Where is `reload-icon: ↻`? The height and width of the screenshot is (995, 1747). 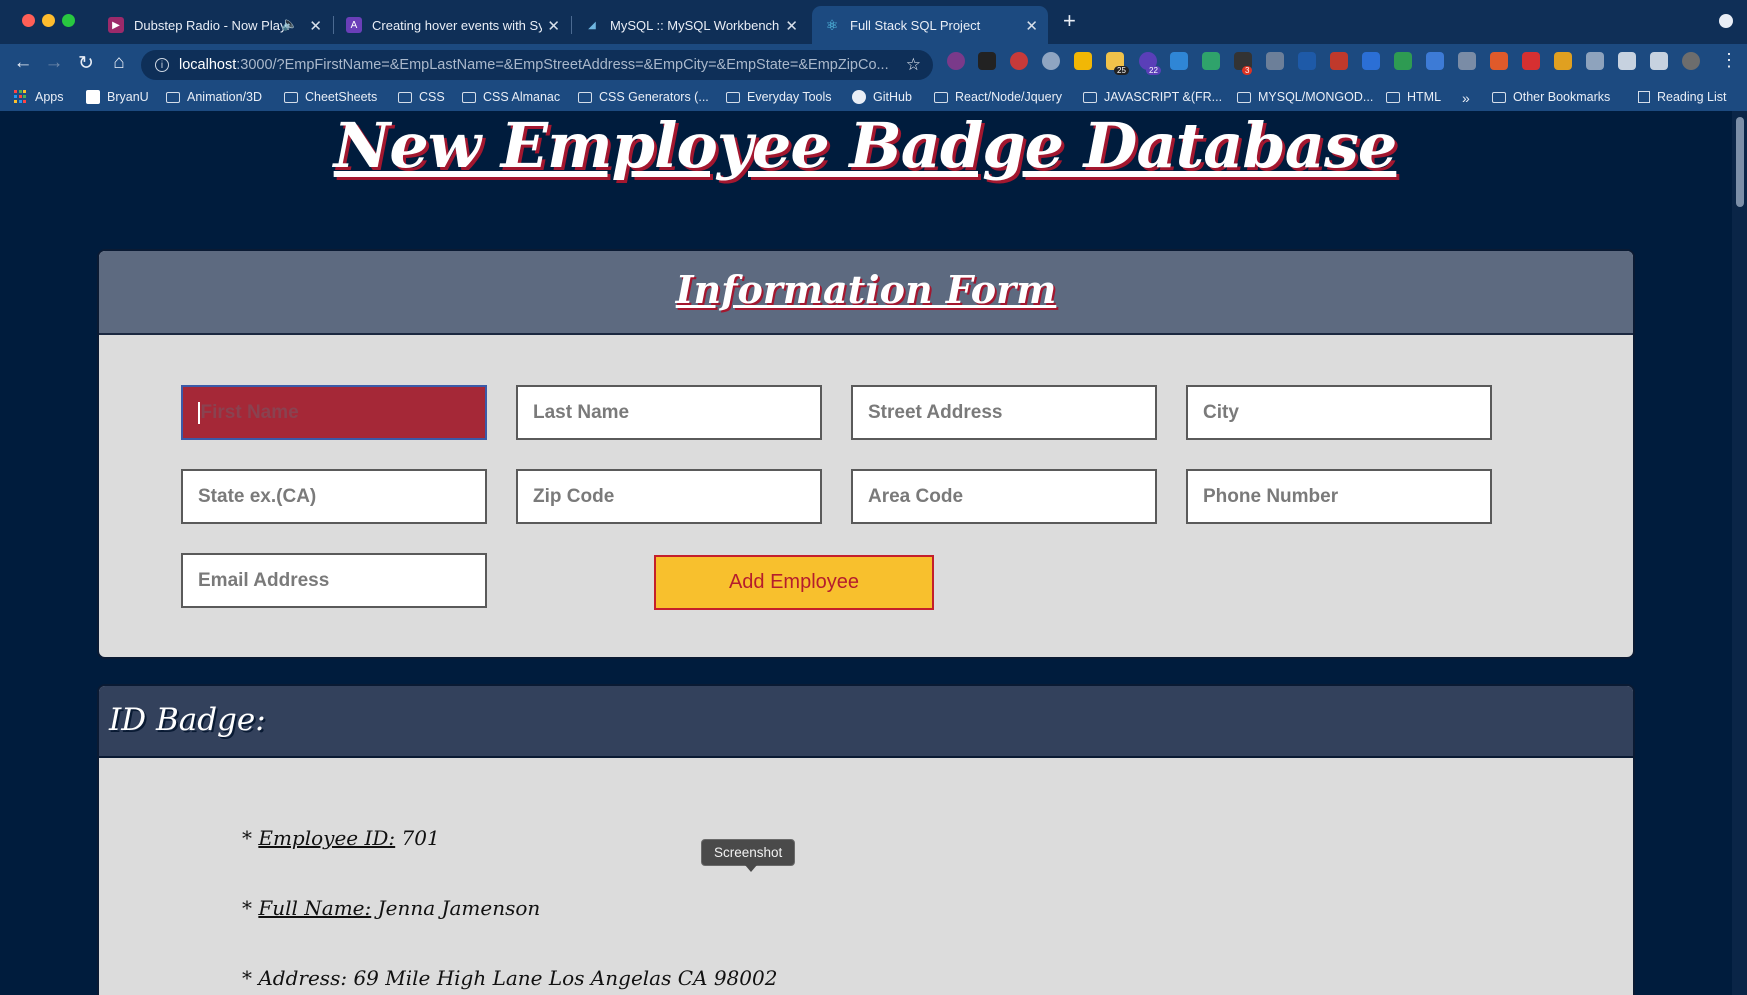
reload-icon: ↻ is located at coordinates (86, 63).